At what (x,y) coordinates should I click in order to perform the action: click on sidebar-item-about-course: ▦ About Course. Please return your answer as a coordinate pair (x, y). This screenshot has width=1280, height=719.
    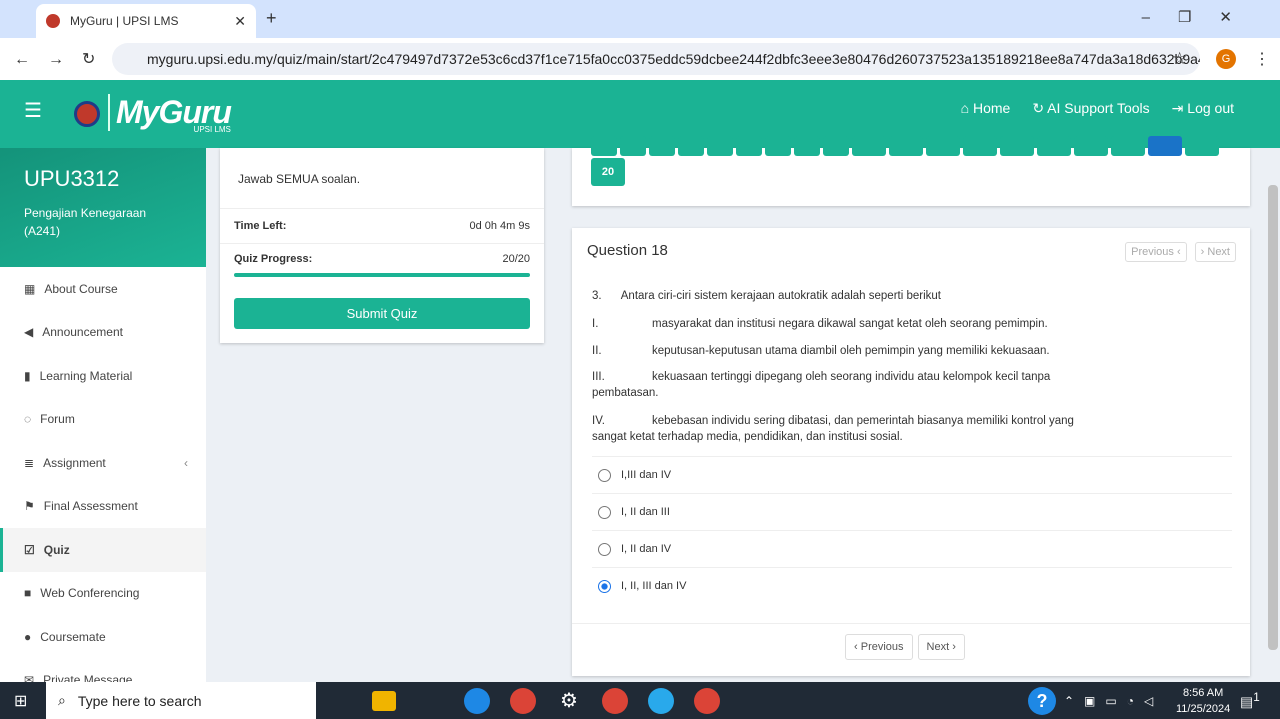
    Looking at the image, I should click on (103, 289).